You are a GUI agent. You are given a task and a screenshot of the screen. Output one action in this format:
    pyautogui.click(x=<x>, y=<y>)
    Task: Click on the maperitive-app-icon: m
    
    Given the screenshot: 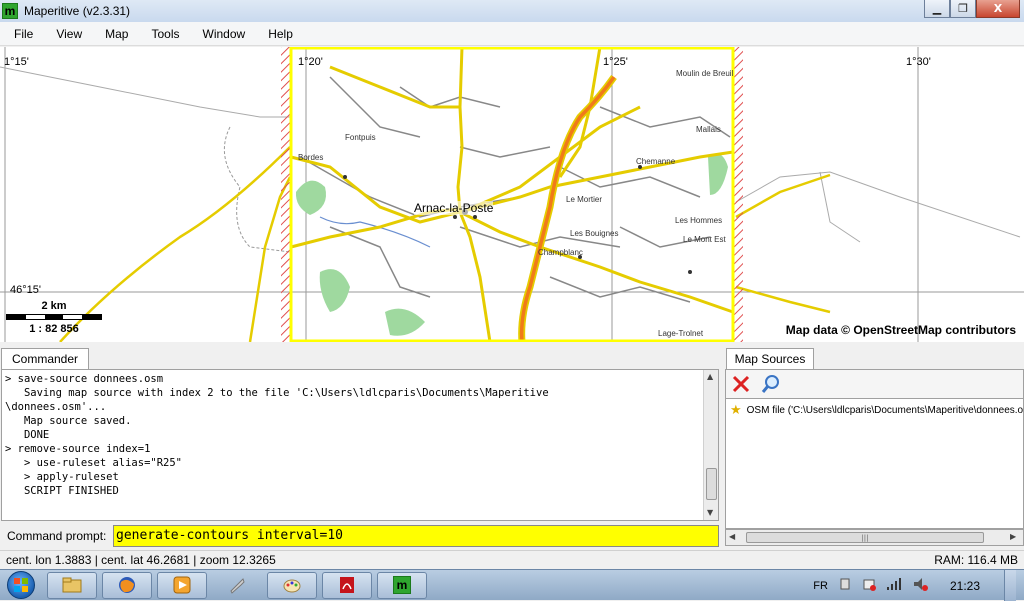 What is the action you would take?
    pyautogui.click(x=10, y=11)
    